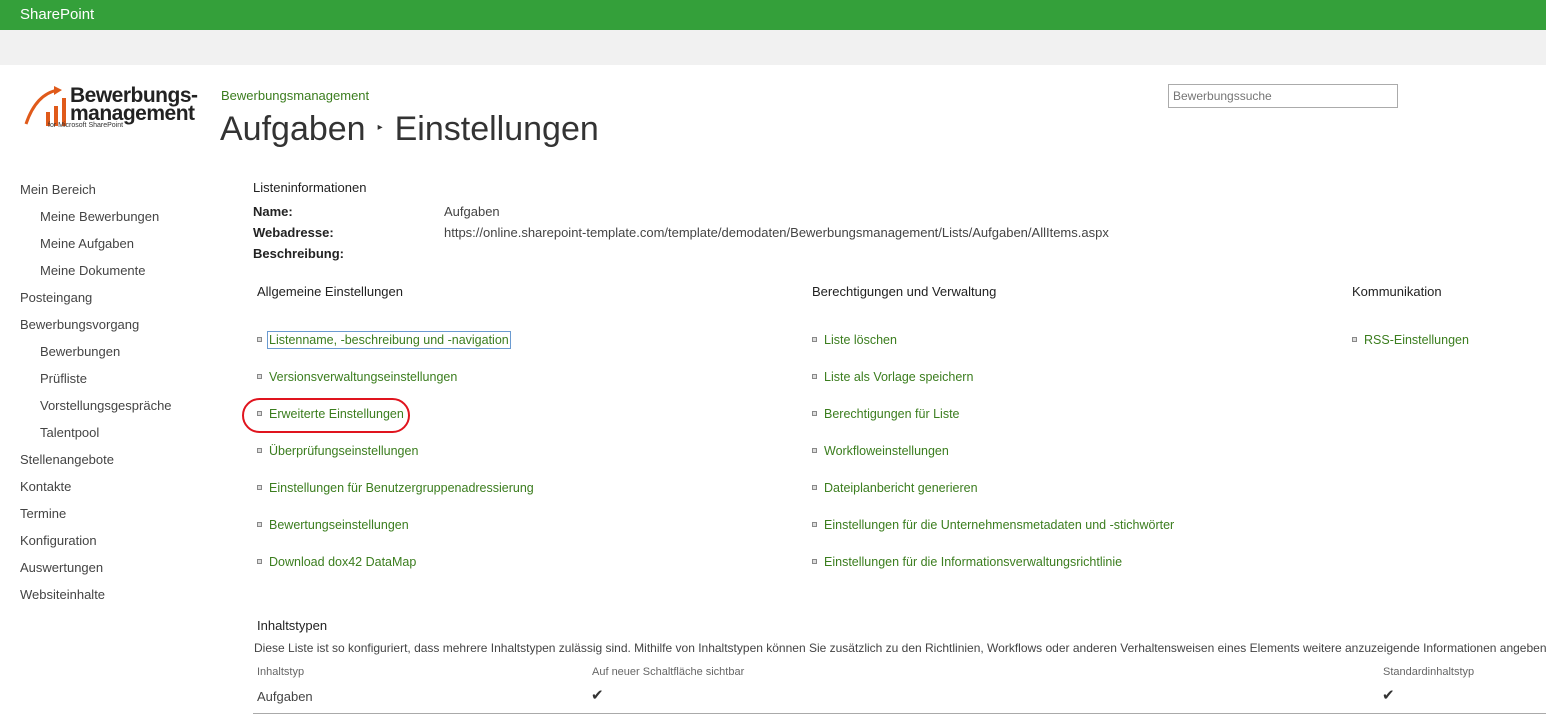 This screenshot has width=1546, height=715. Describe the element at coordinates (326, 415) in the screenshot. I see `highlight-circle-annotation` at that location.